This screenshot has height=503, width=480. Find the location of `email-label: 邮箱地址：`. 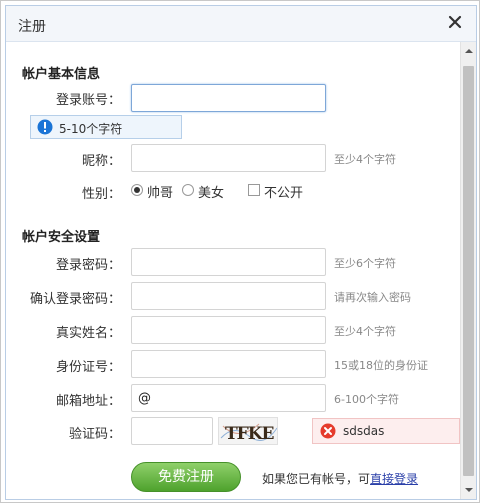

email-label: 邮箱地址： is located at coordinates (88, 401).